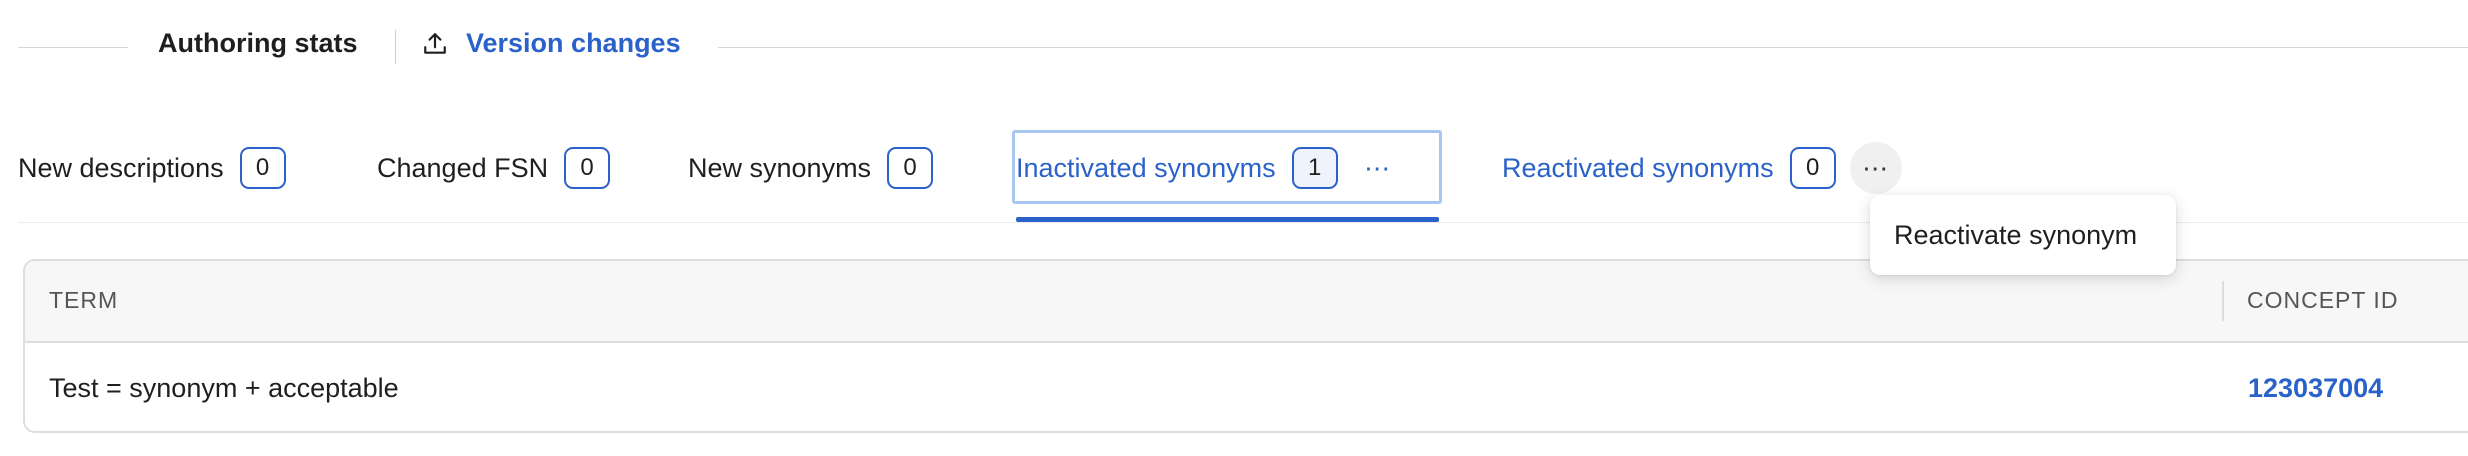 This screenshot has height=456, width=2468. What do you see at coordinates (573, 43) in the screenshot?
I see `version-changes-label: Version changes` at bounding box center [573, 43].